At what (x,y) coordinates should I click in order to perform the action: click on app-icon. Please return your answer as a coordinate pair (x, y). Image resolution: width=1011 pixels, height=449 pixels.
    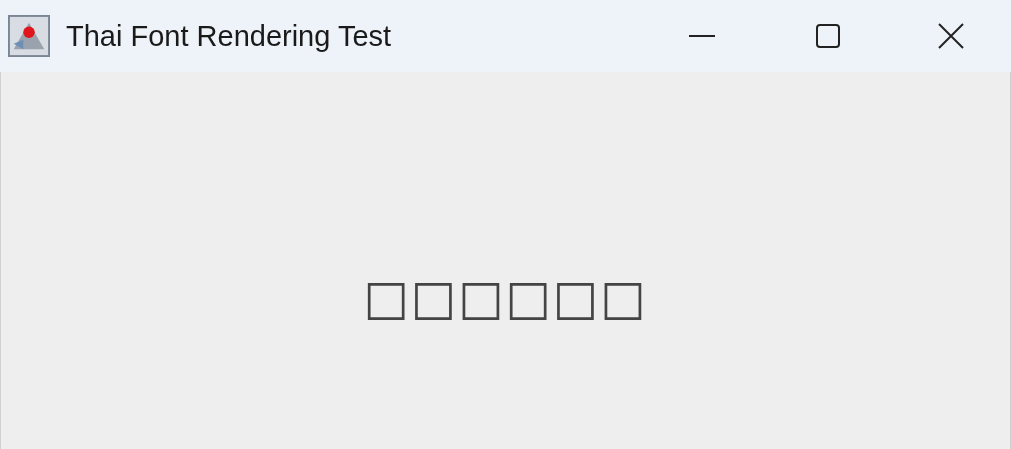
    Looking at the image, I should click on (29, 36).